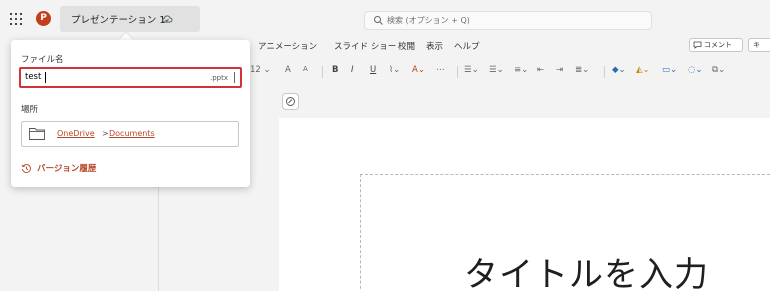 Image resolution: width=770 pixels, height=291 pixels. What do you see at coordinates (352, 70) in the screenshot?
I see `italic-button: I` at bounding box center [352, 70].